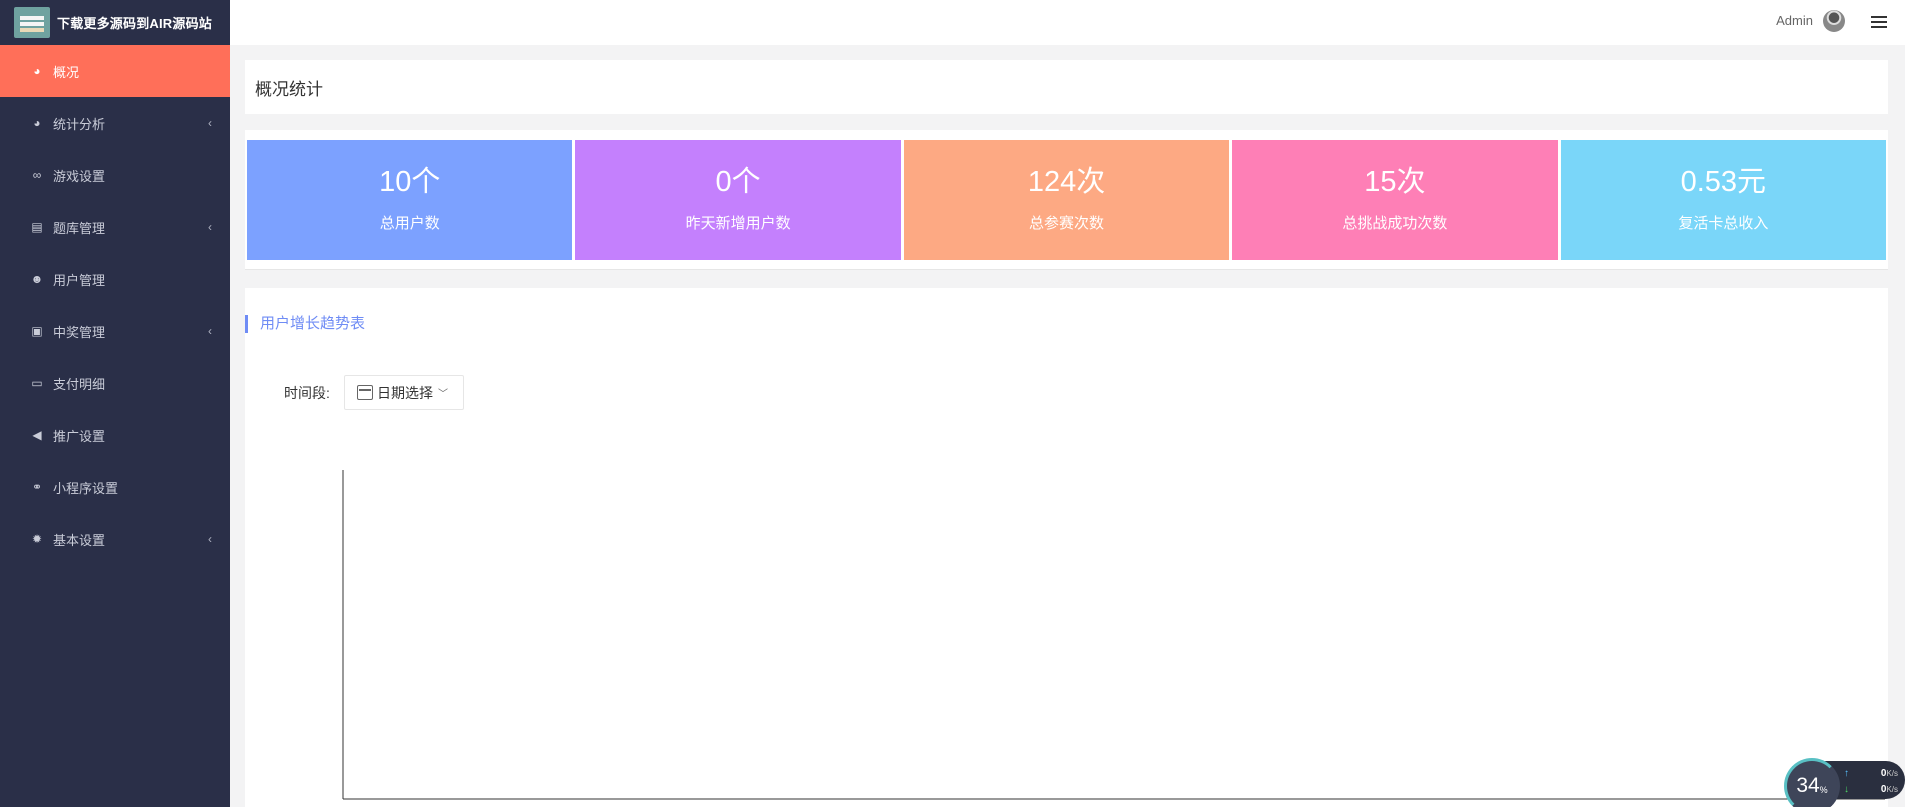  Describe the element at coordinates (115, 539) in the screenshot. I see `sidebar-item-basic-settings: ✹ 基本设置 ‹` at that location.